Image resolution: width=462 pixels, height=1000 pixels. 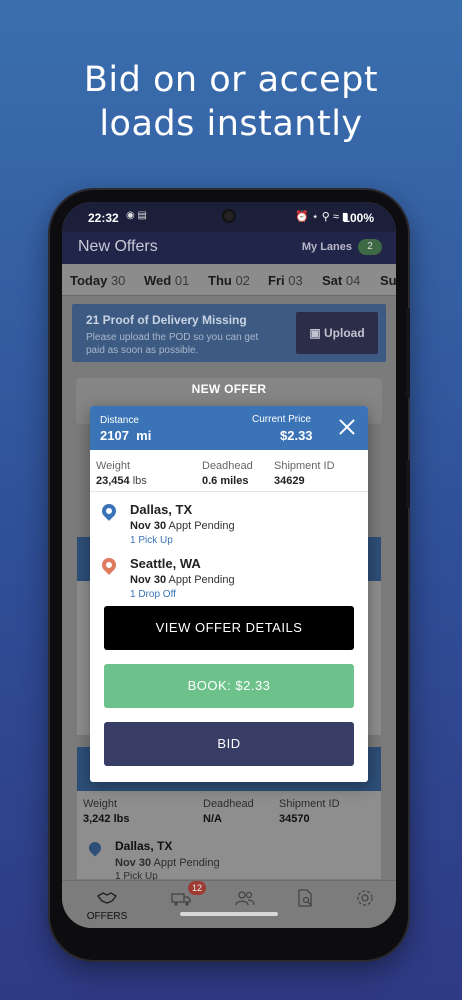 I want to click on day-tabs: Today 30 Wed 01 Thu 02 Fri 03 Sat 04 Su, so click(x=229, y=280).